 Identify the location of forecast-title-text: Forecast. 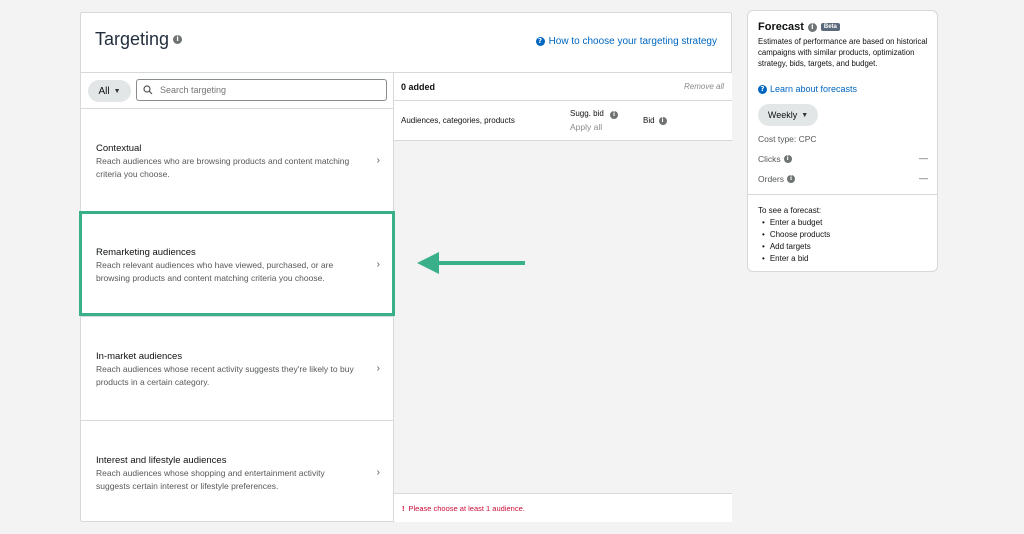
(781, 27).